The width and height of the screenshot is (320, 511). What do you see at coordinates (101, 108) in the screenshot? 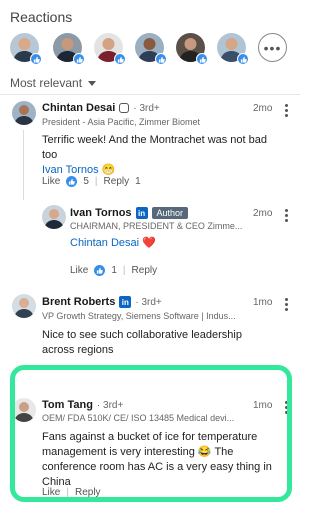
I see `commenter-name: Chintan Desai · 3rd+` at bounding box center [101, 108].